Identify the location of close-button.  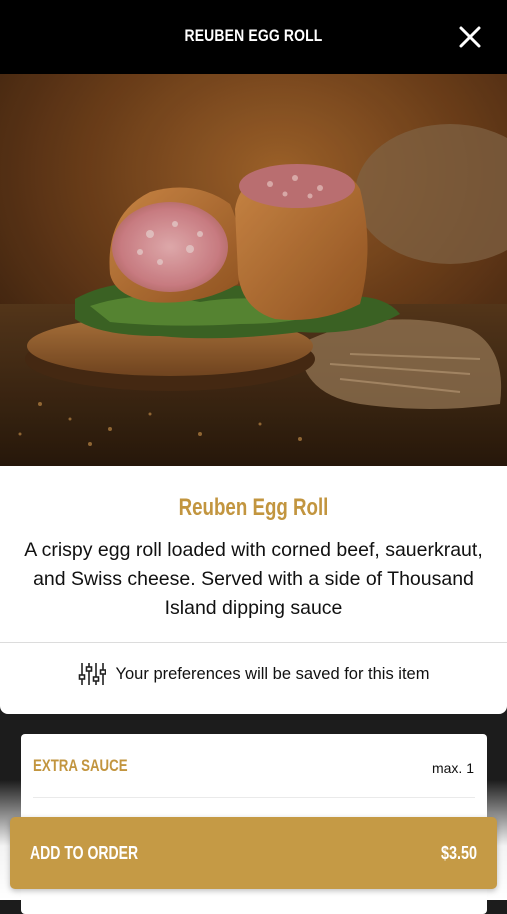
(470, 37).